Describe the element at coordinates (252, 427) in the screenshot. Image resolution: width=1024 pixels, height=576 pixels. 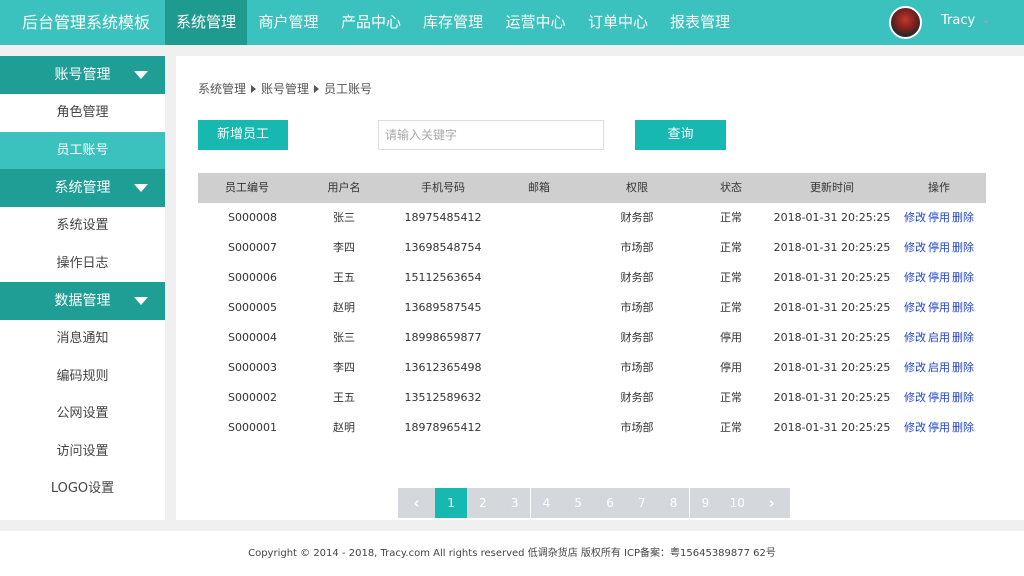
I see `staff-id-cell: S000001` at that location.